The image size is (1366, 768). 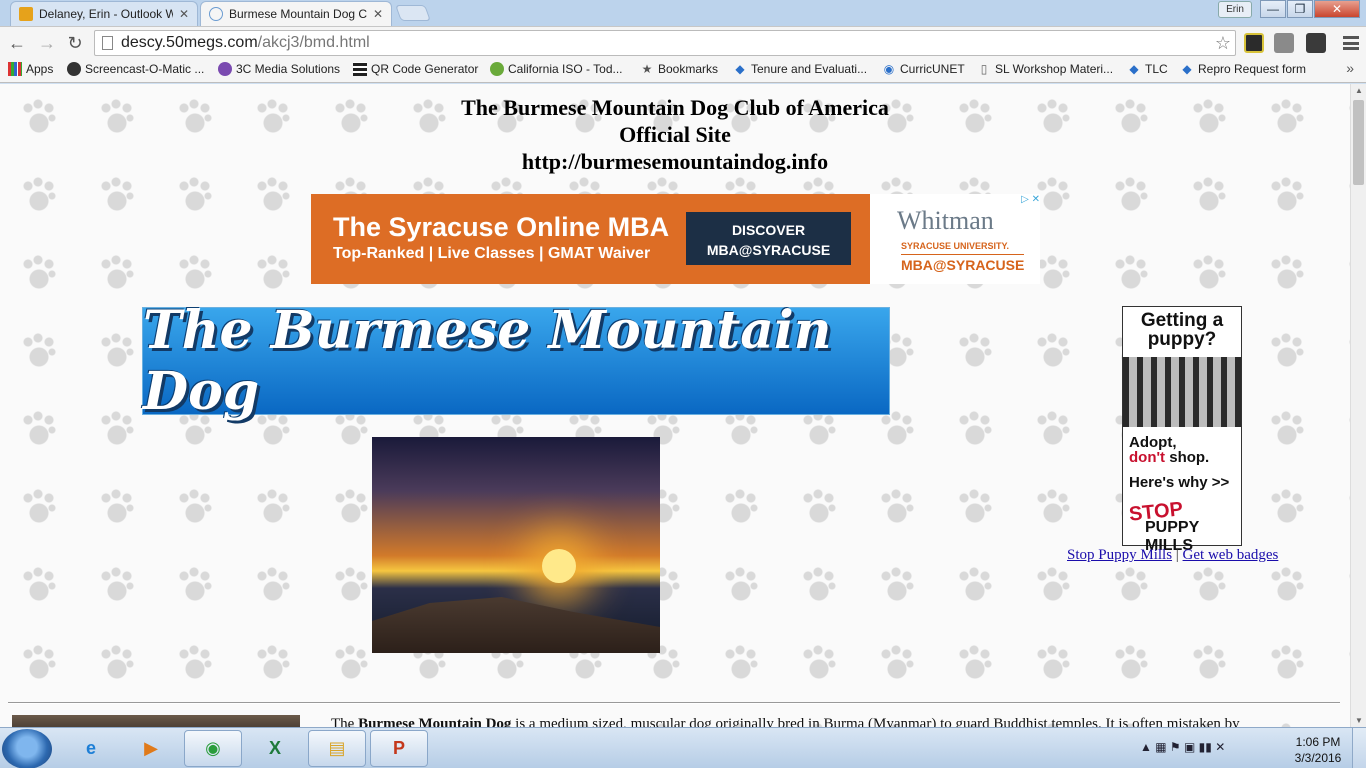 I want to click on outlook-icon, so click(x=26, y=14).